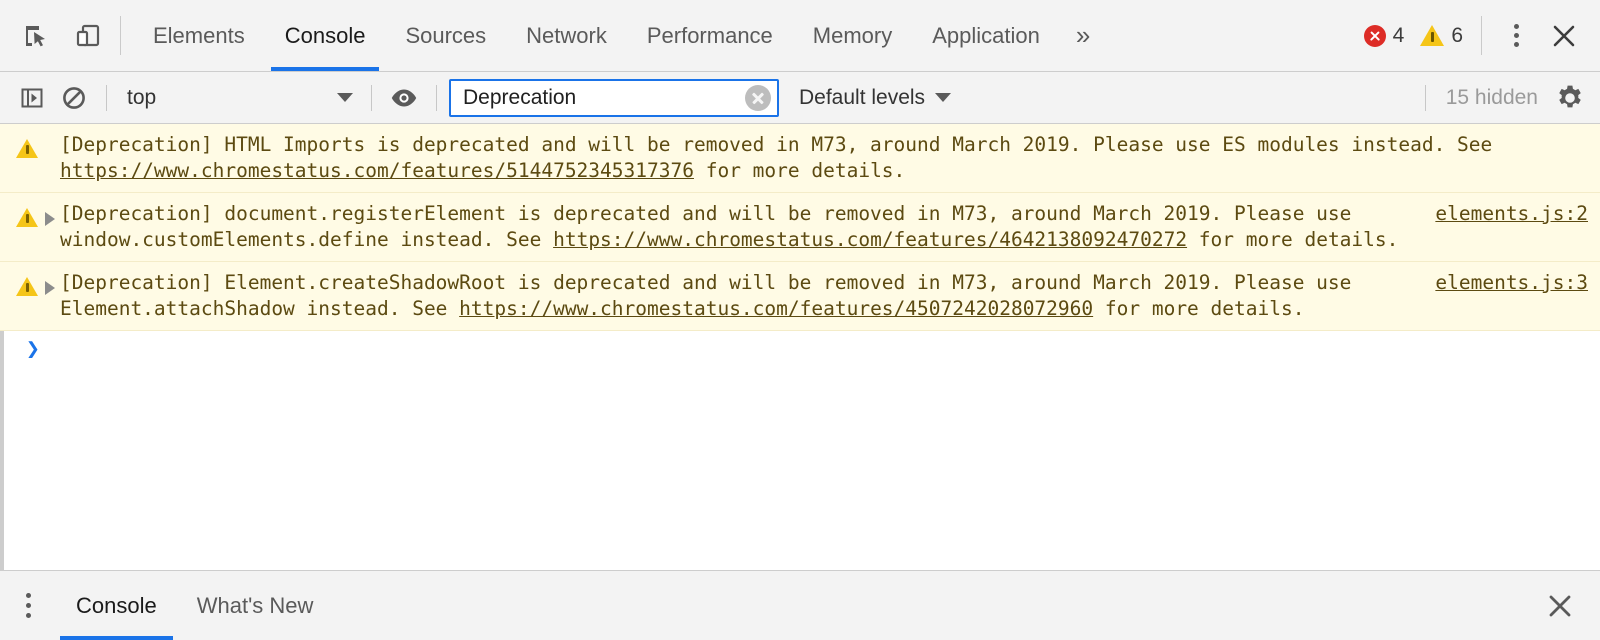 This screenshot has height=640, width=1600. I want to click on tab-label: Network, so click(566, 35).